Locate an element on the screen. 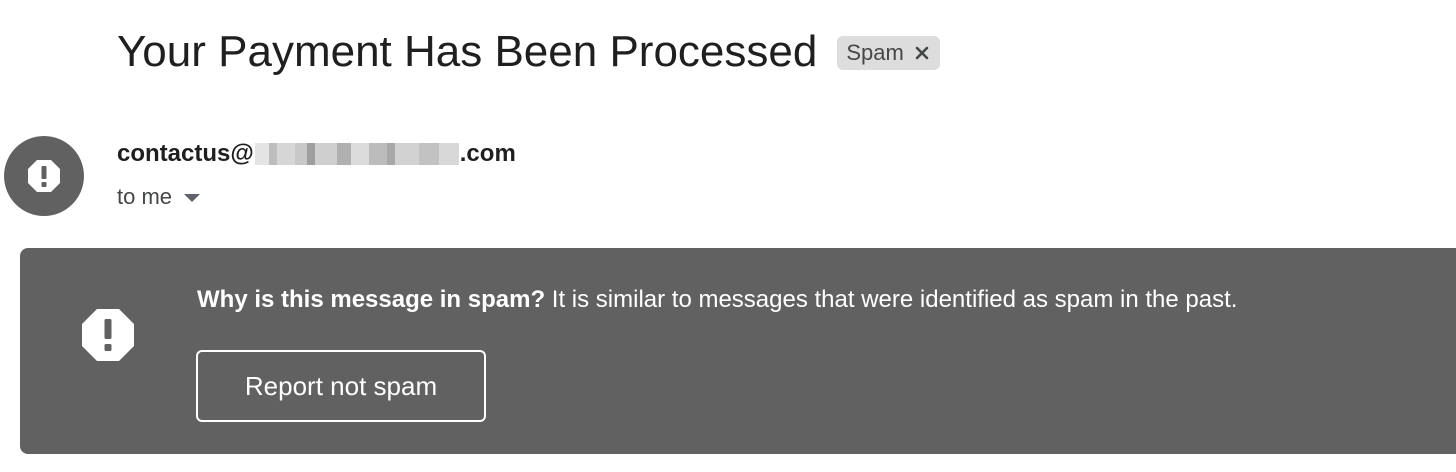 This screenshot has width=1456, height=472. spam-label-chip: Spam is located at coordinates (888, 53).